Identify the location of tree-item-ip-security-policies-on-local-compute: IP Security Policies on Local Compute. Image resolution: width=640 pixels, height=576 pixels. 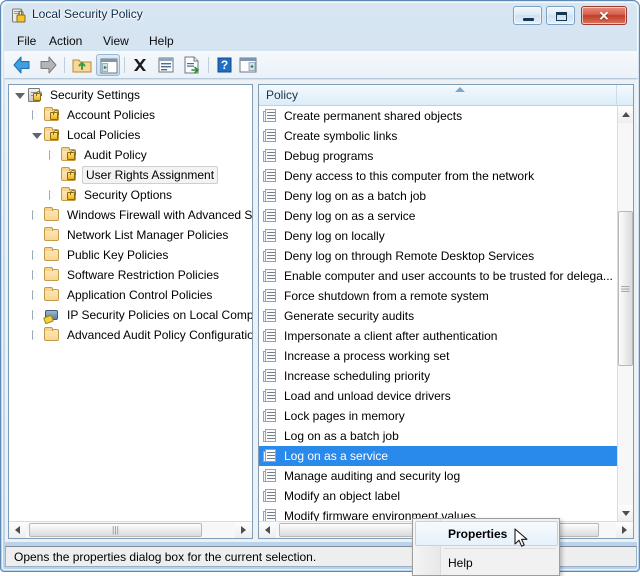
(130, 315).